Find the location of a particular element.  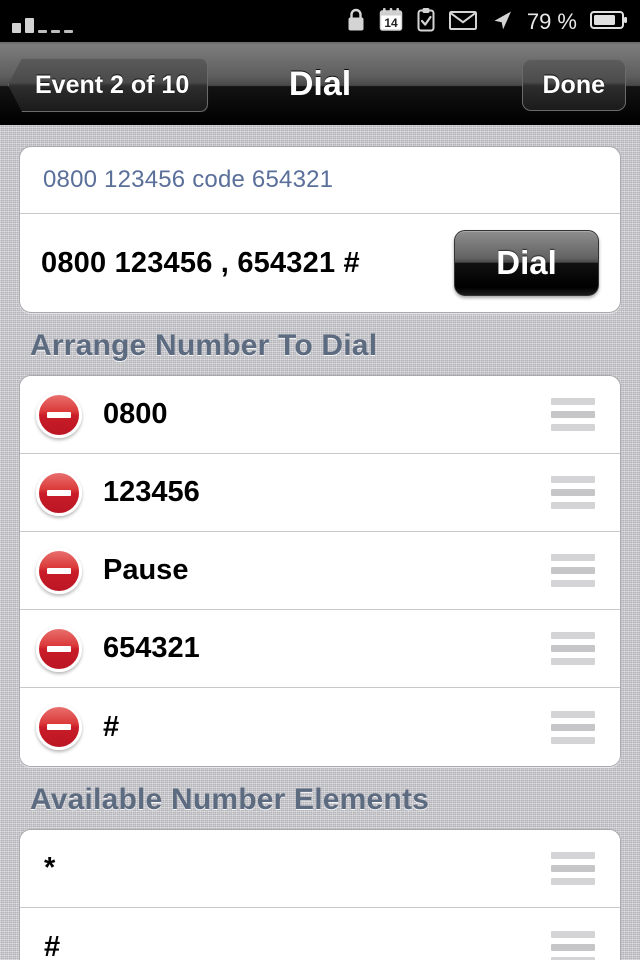

table-row: 0800 is located at coordinates (320, 415).